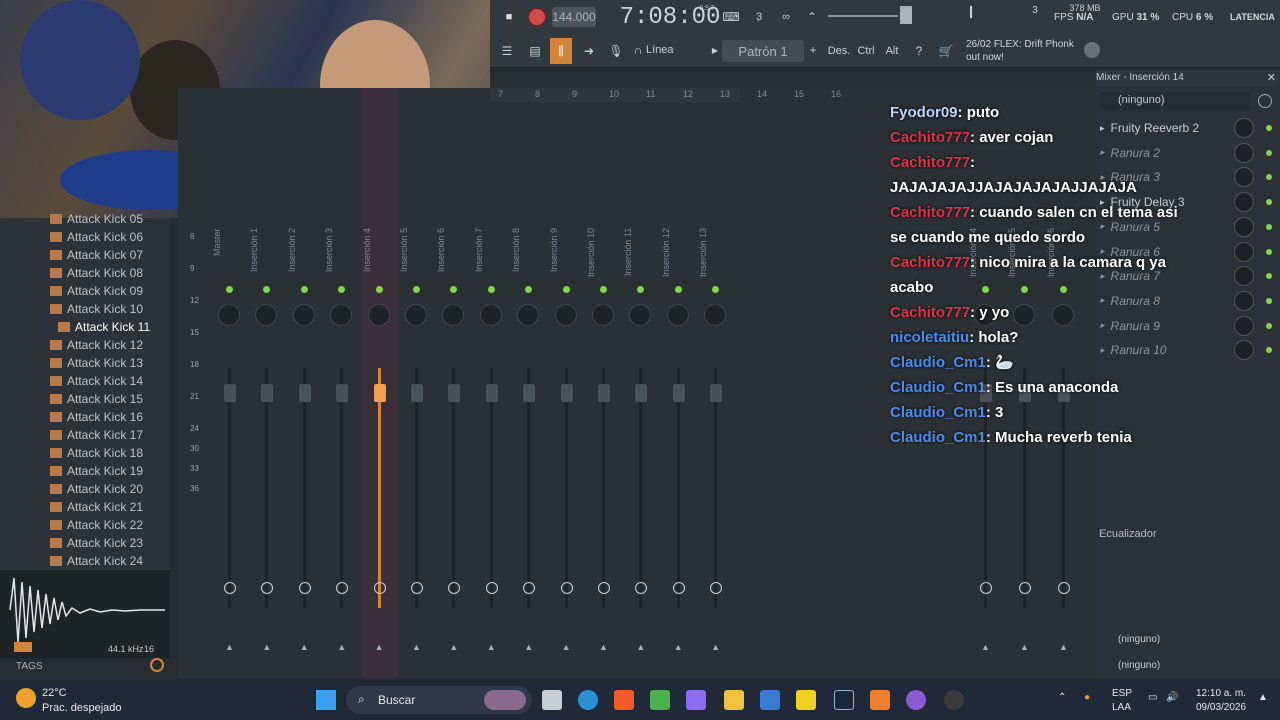  Describe the element at coordinates (844, 700) in the screenshot. I see `steam-icon` at that location.